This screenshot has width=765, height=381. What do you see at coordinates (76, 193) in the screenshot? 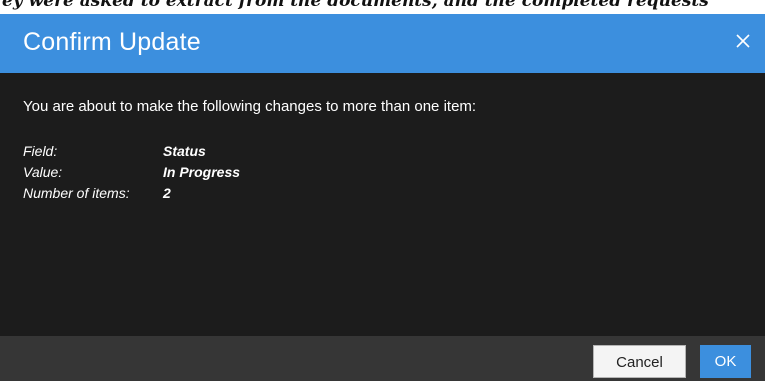
I see `count-label: Number of items:` at bounding box center [76, 193].